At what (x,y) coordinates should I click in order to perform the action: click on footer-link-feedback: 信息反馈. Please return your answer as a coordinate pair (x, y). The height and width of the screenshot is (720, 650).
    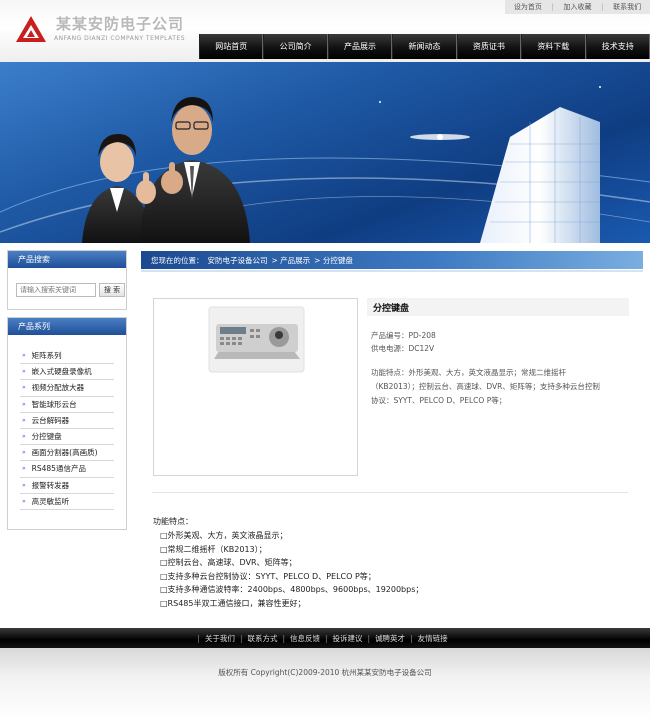
    Looking at the image, I should click on (305, 638).